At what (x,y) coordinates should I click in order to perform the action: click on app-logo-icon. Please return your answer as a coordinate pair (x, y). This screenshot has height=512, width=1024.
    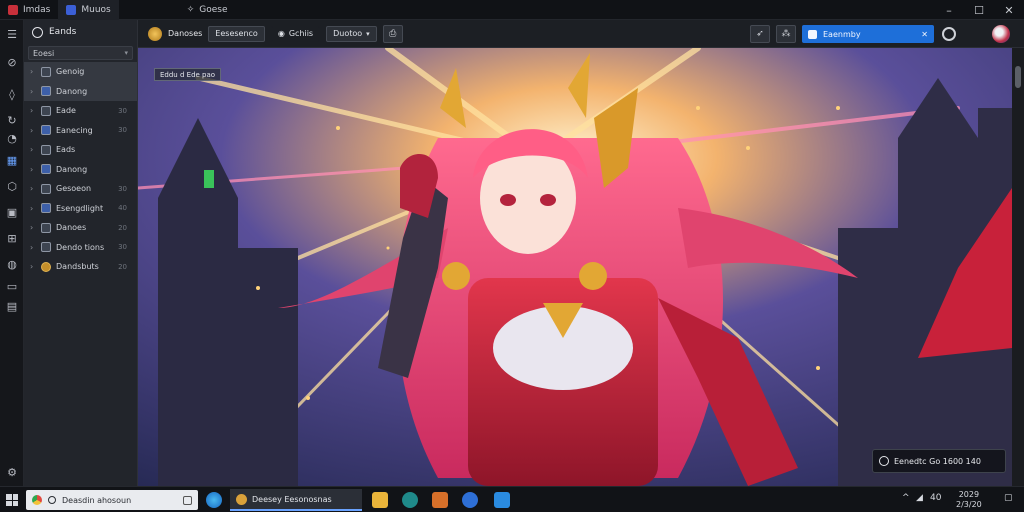
    Looking at the image, I should click on (13, 9).